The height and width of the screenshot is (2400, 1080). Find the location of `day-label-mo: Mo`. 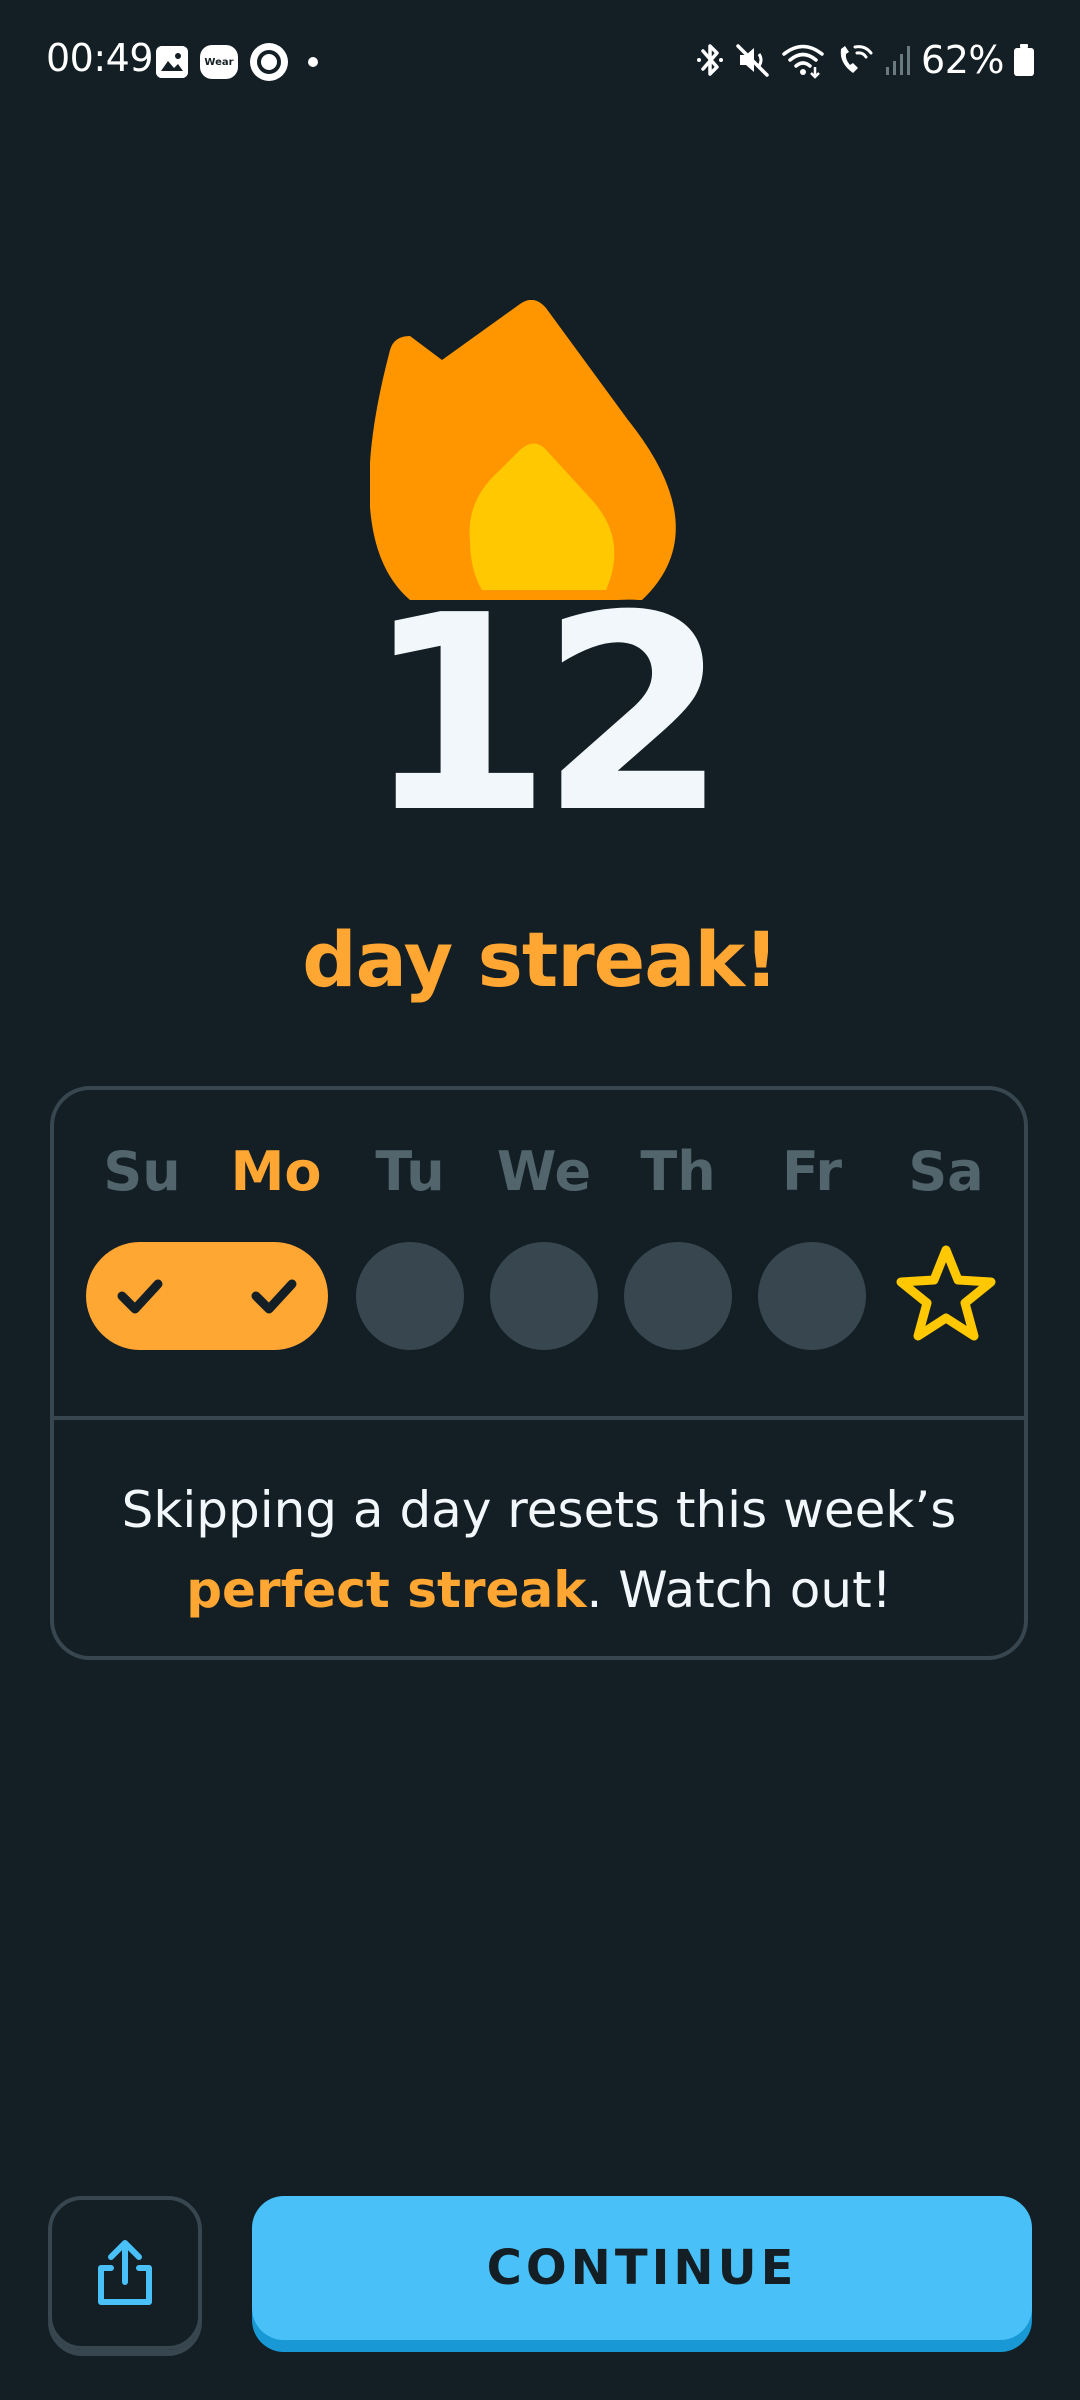

day-label-mo: Mo is located at coordinates (276, 1171).